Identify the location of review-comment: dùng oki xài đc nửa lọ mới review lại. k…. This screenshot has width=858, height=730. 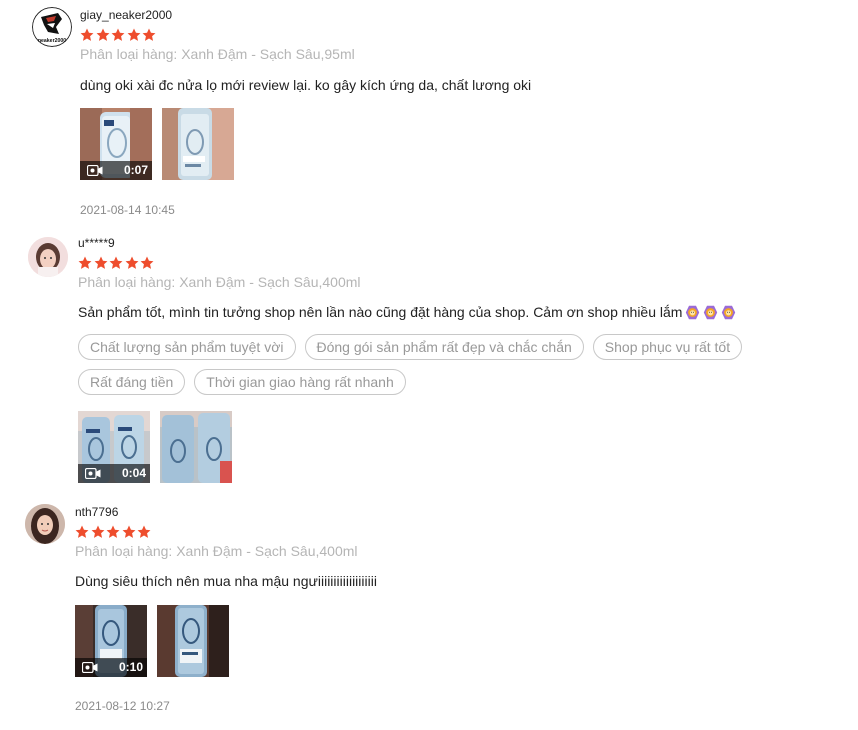
(306, 85).